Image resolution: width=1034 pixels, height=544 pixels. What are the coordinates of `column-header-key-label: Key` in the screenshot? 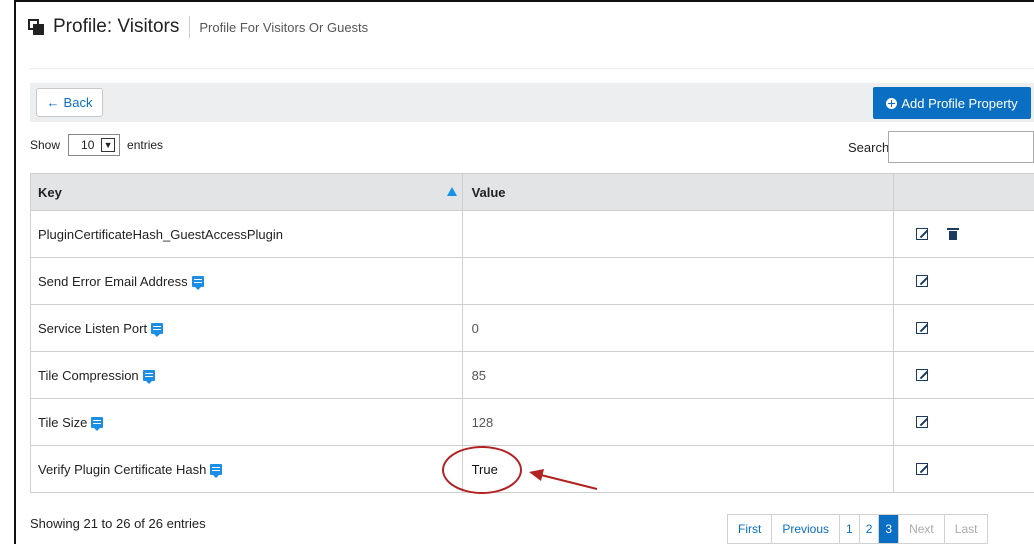 It's located at (50, 192).